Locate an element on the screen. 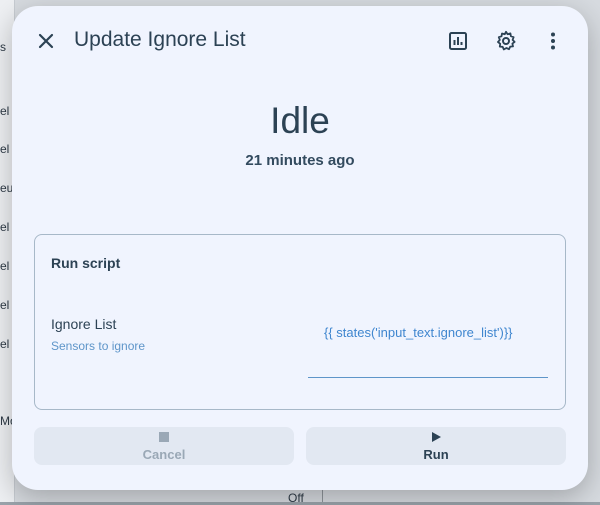  dialog-title: Update Ignore List is located at coordinates (160, 39).